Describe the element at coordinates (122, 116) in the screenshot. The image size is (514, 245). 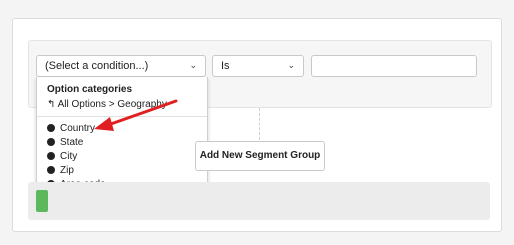
I see `dropdown-divider` at that location.